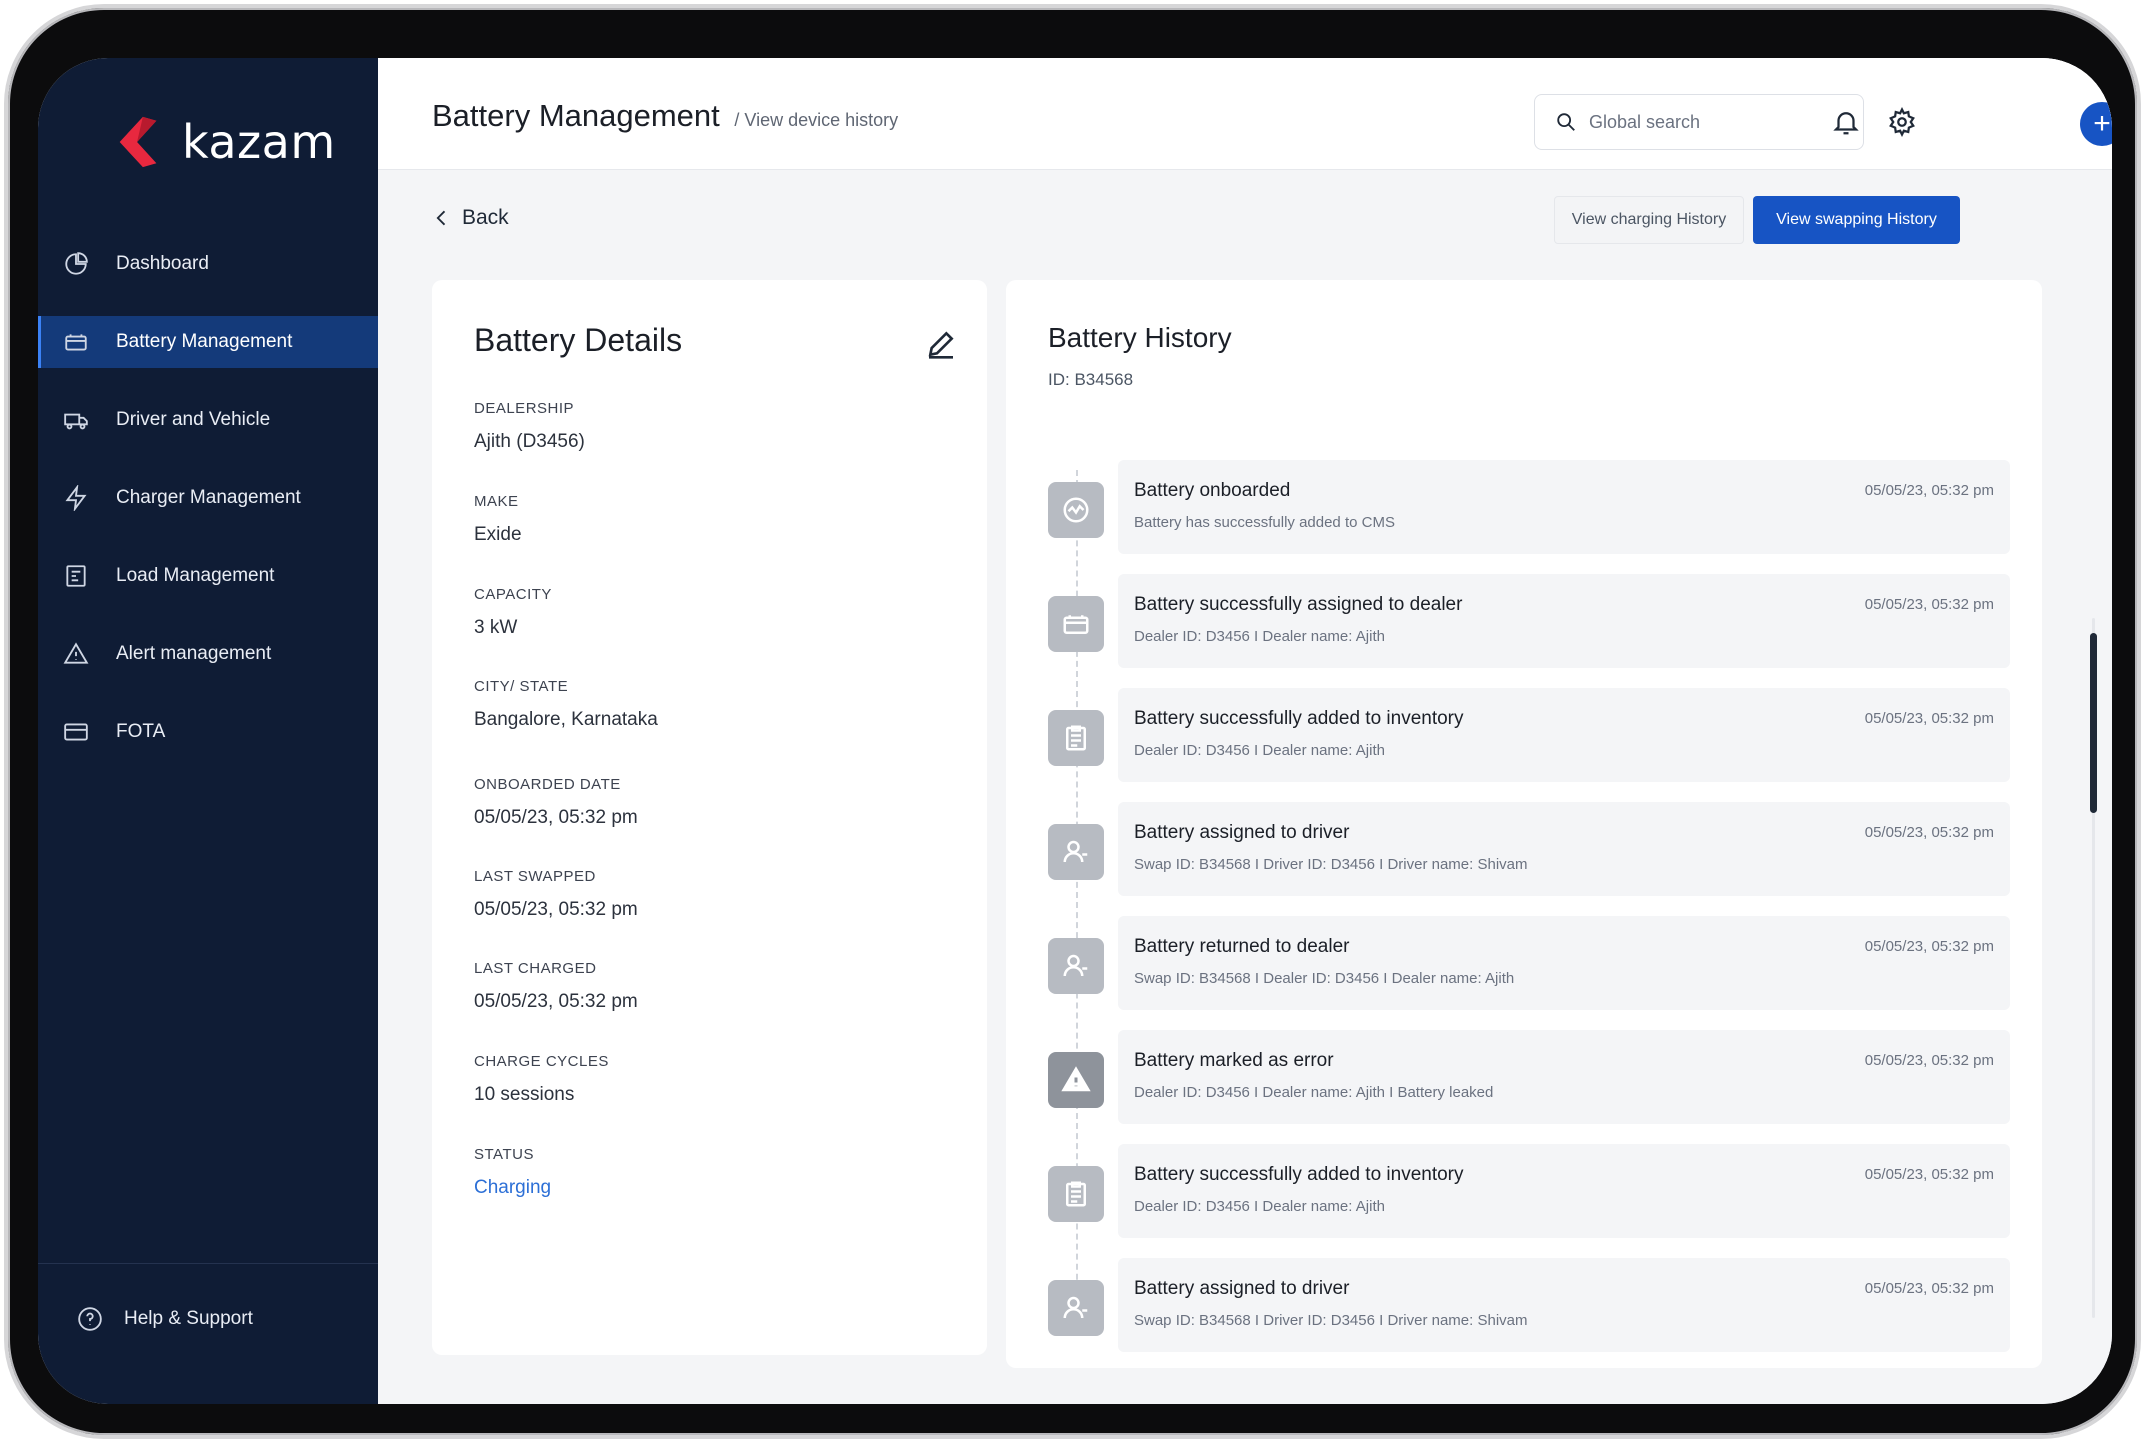  Describe the element at coordinates (162, 263) in the screenshot. I see `sidebar-item-label: Dashboard` at that location.